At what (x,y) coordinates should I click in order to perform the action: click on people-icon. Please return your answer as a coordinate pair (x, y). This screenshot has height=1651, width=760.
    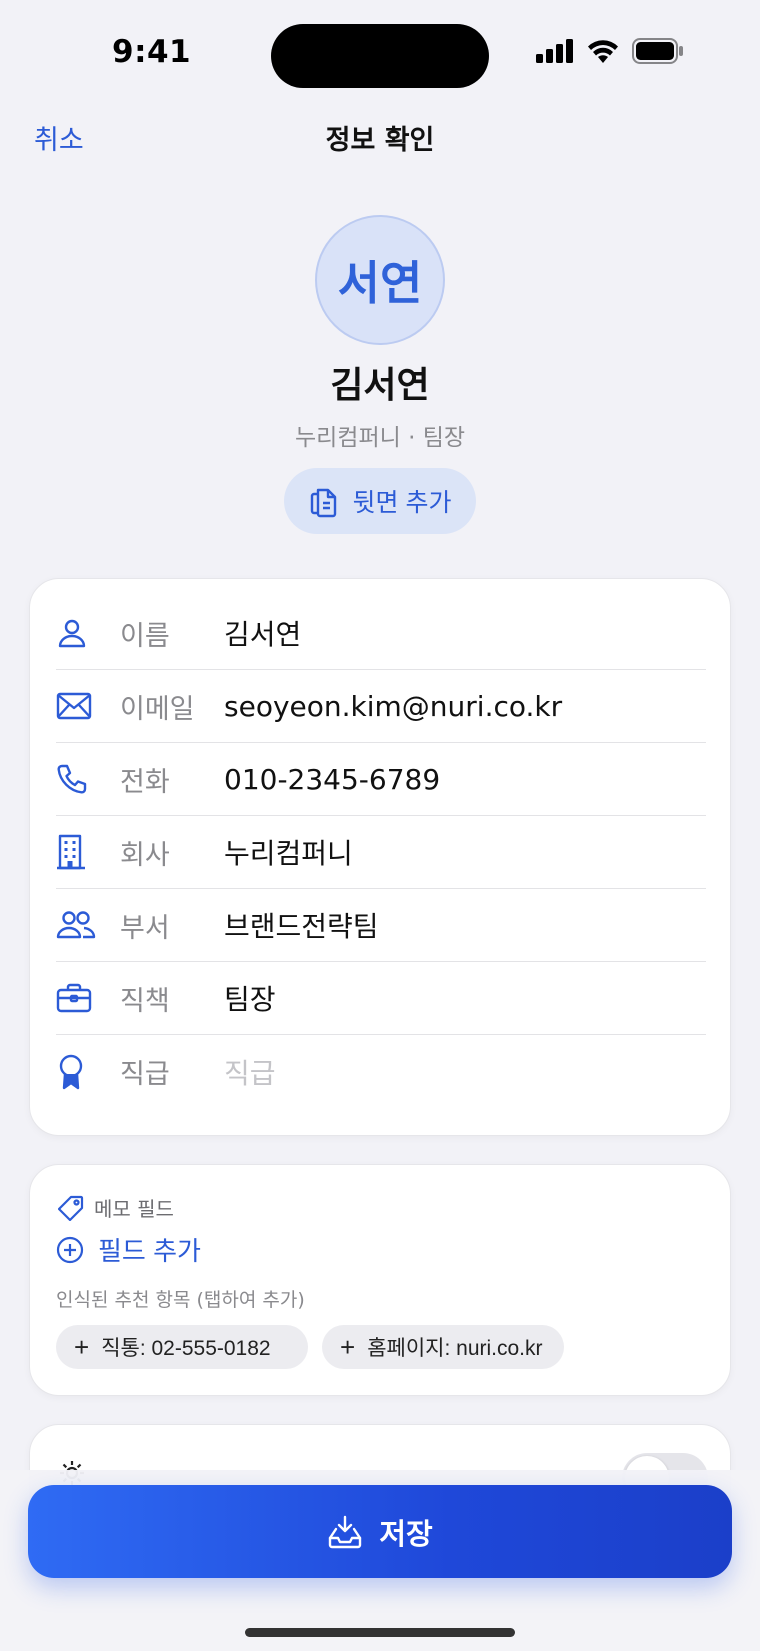
    Looking at the image, I should click on (76, 925).